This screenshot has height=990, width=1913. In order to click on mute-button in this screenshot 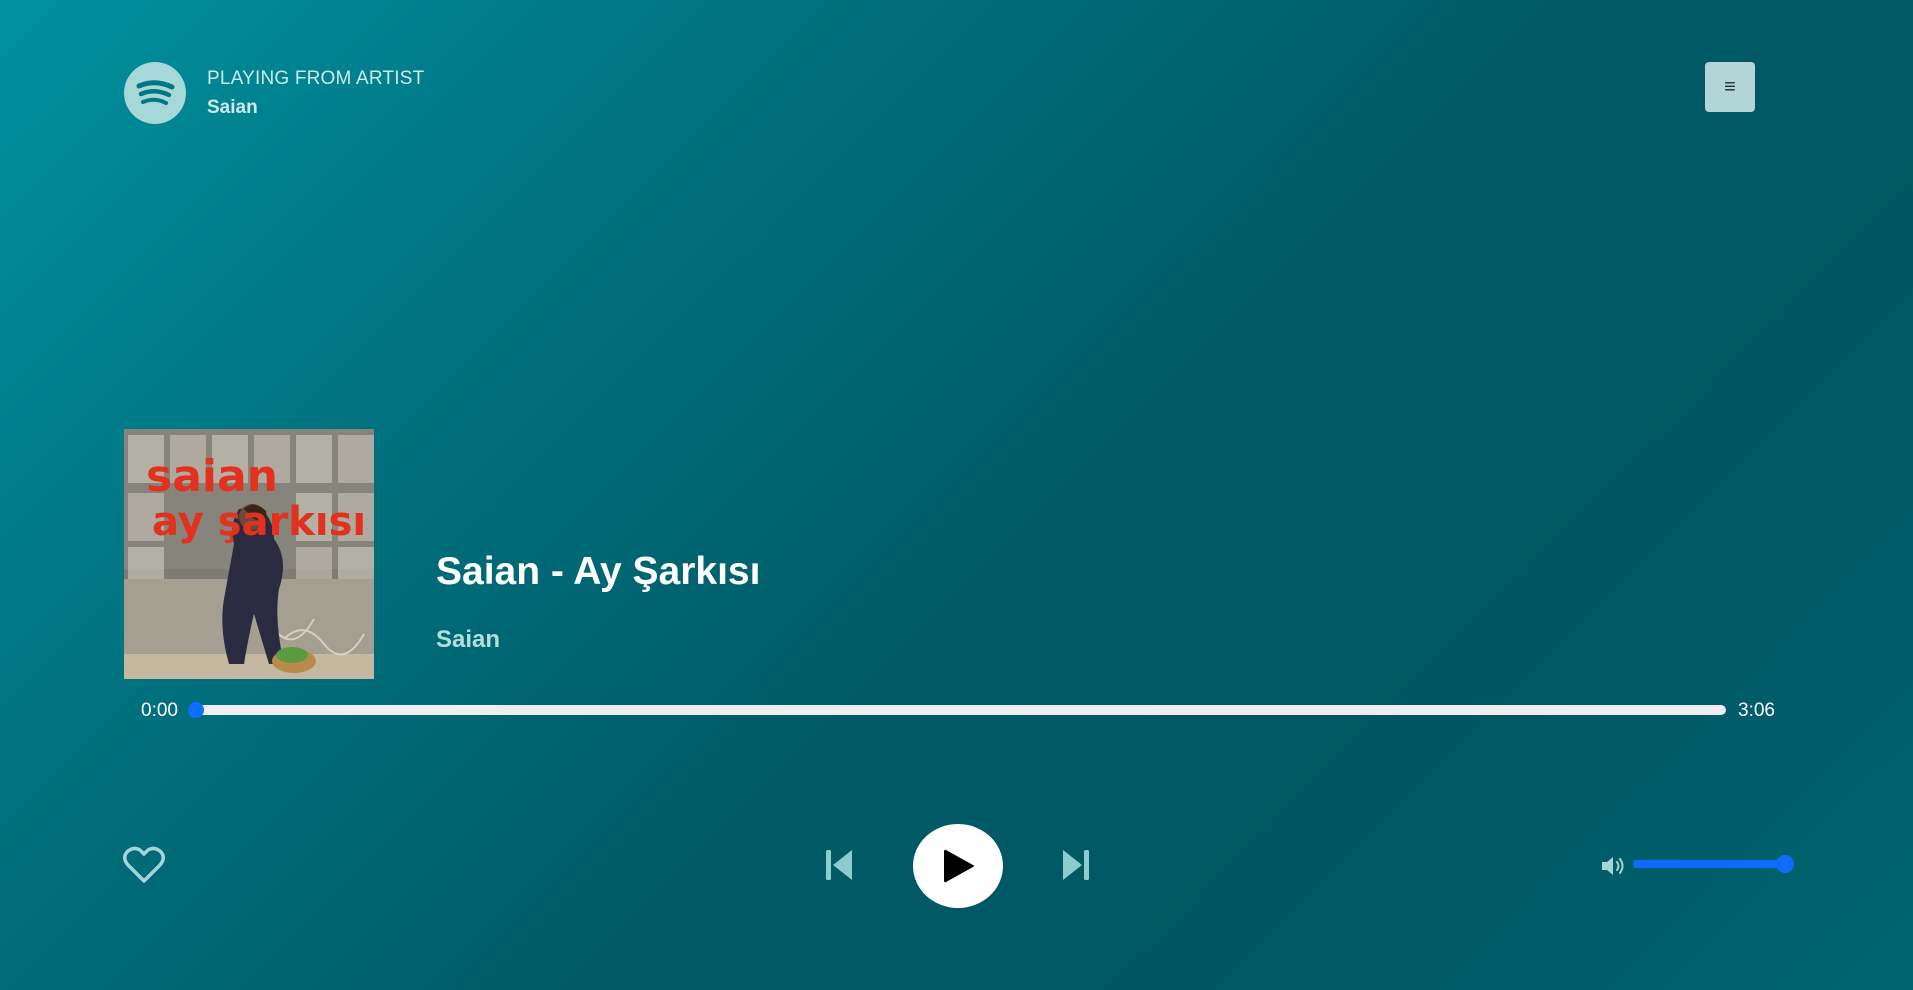, I will do `click(1614, 868)`.